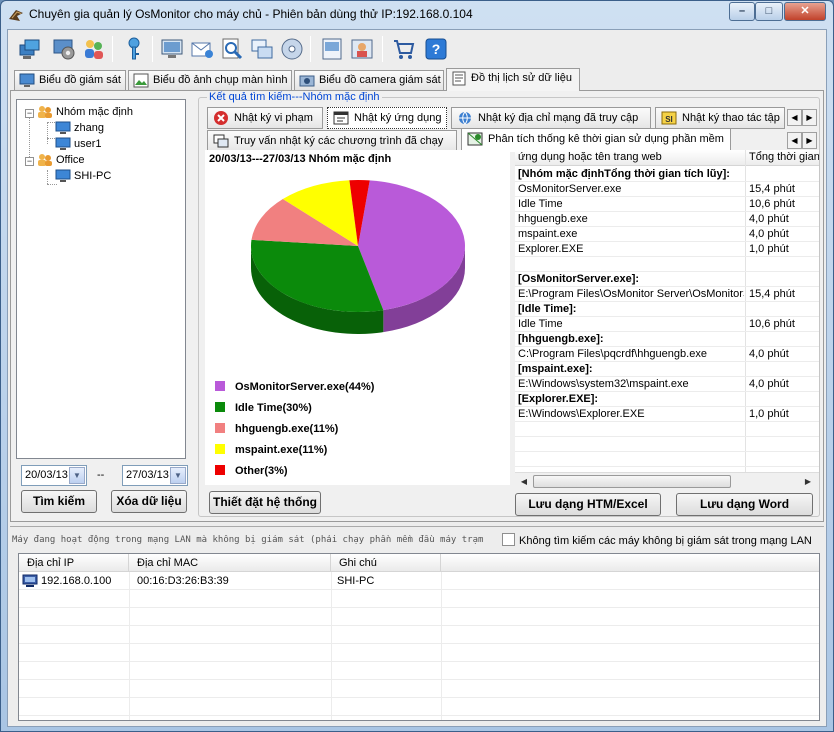  What do you see at coordinates (74, 563) in the screenshot?
I see `column-header-ip: Địa chỉ IP` at bounding box center [74, 563].